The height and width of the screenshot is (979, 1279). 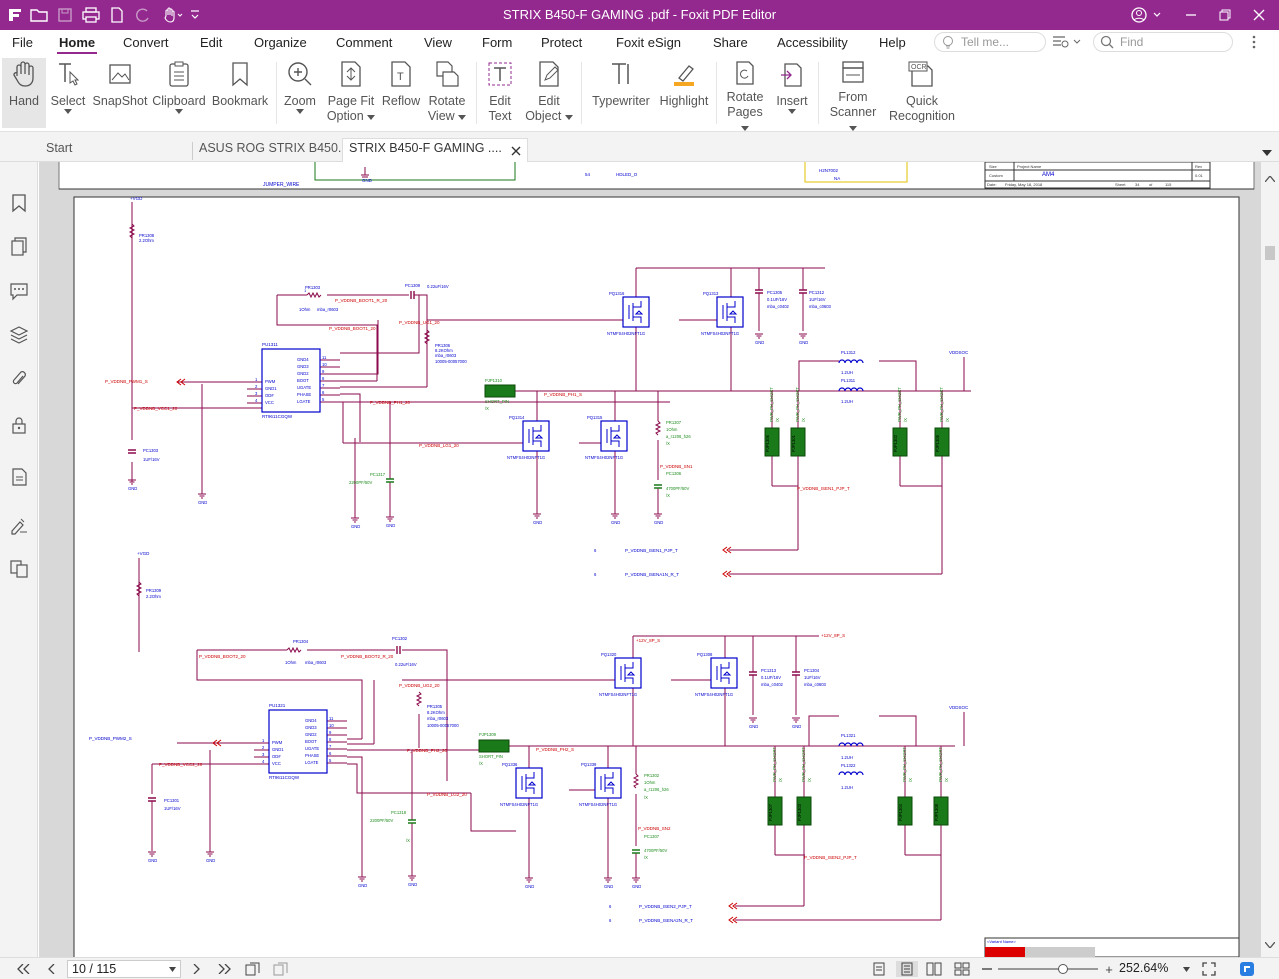 I want to click on edit-object-button: Edit Object, so click(x=549, y=93).